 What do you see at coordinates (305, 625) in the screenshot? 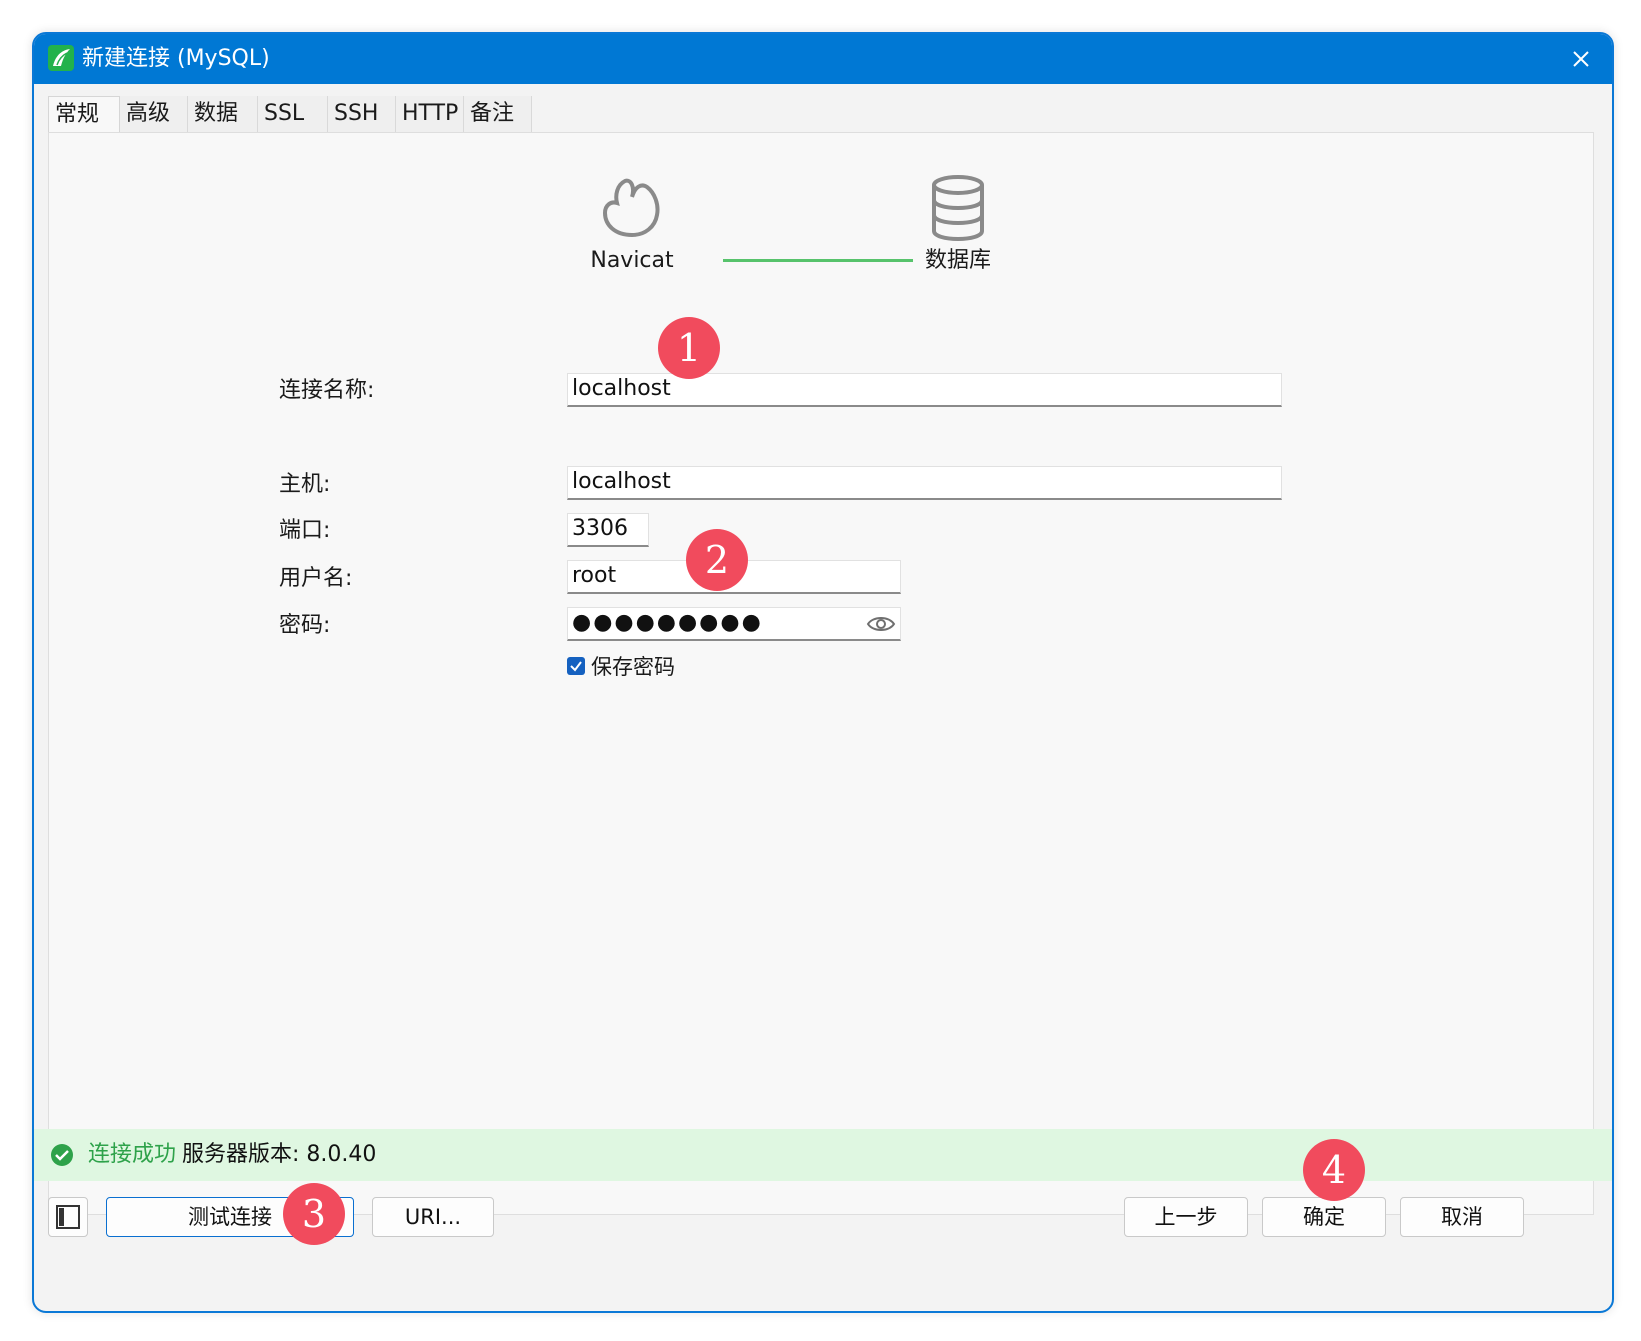
I see `password-label: 密码:` at bounding box center [305, 625].